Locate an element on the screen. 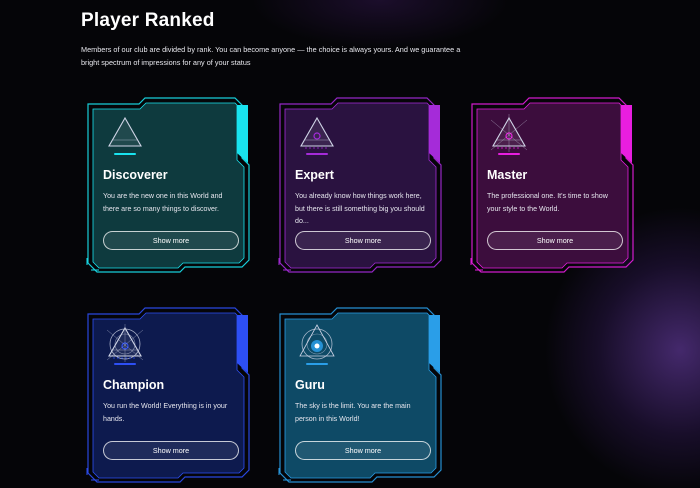 Image resolution: width=700 pixels, height=488 pixels. triangle-emblem-icon is located at coordinates (125, 135).